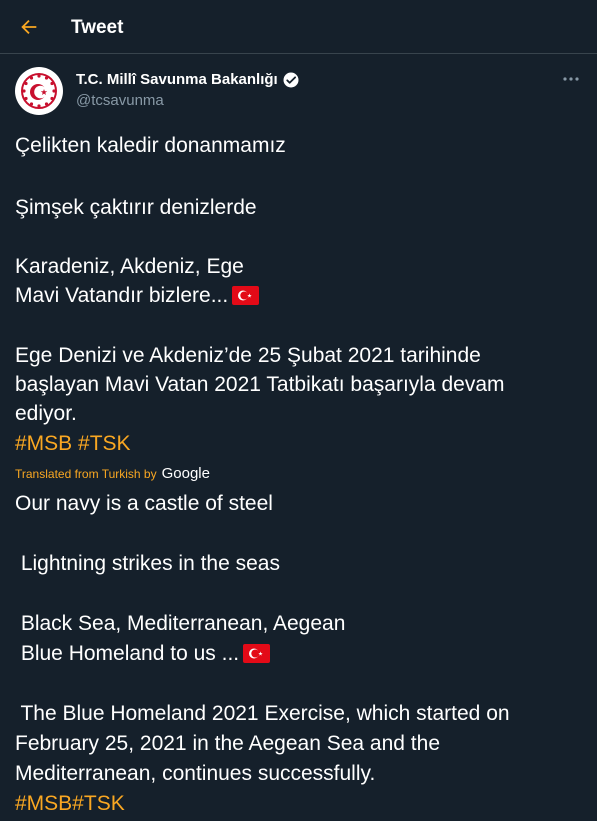 This screenshot has width=597, height=821. I want to click on avatar, so click(39, 91).